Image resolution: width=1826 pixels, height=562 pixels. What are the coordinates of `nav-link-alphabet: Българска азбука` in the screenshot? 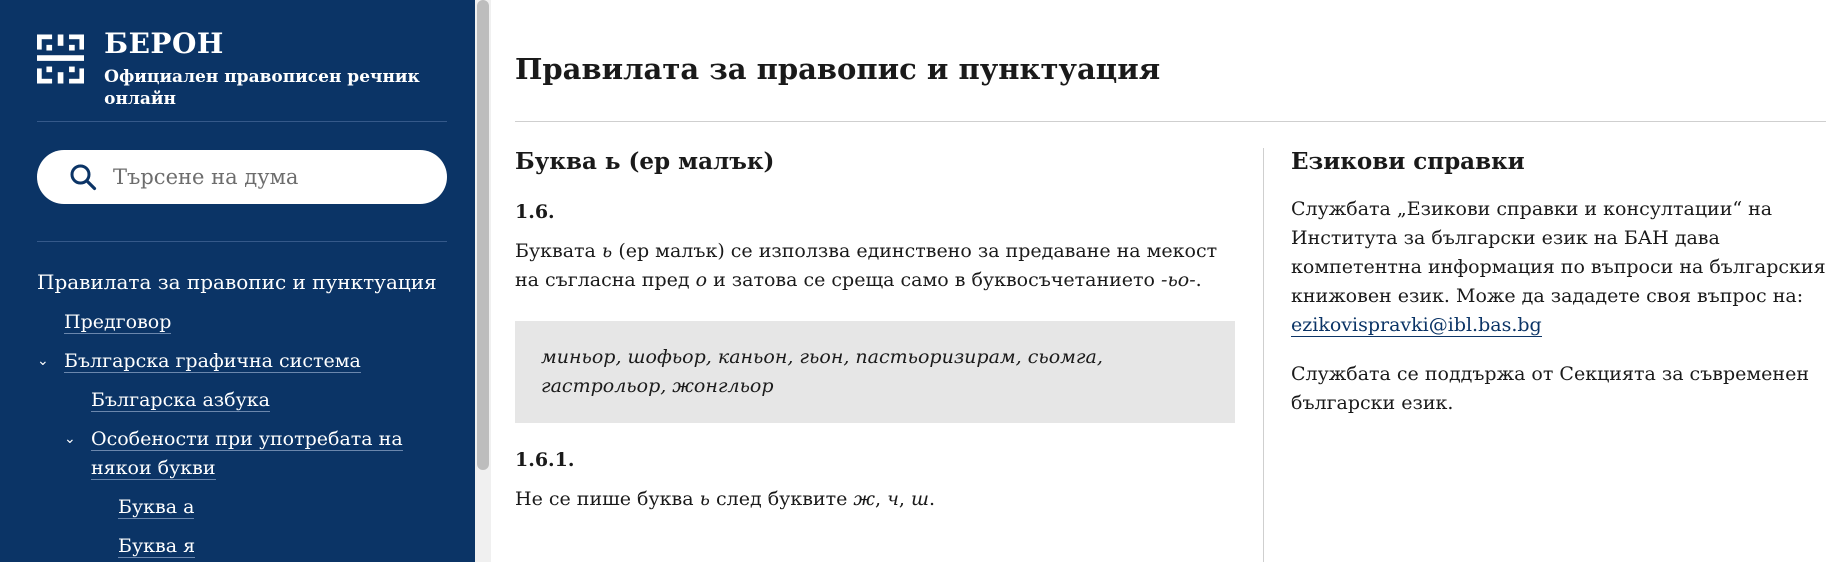 It's located at (180, 400).